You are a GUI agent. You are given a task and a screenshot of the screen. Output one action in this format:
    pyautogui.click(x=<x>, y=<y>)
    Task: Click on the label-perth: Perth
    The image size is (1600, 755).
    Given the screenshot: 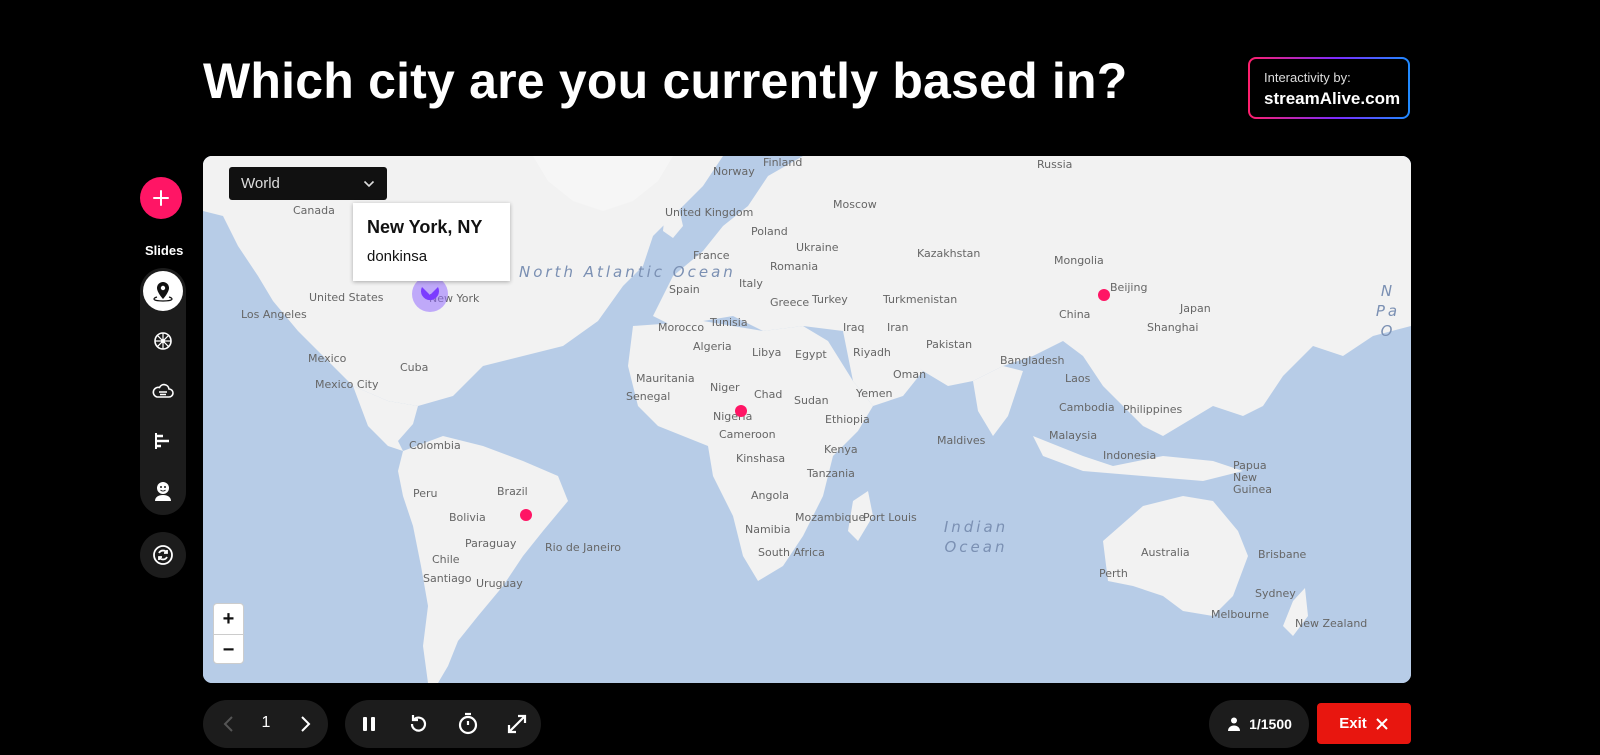 What is the action you would take?
    pyautogui.click(x=1113, y=573)
    